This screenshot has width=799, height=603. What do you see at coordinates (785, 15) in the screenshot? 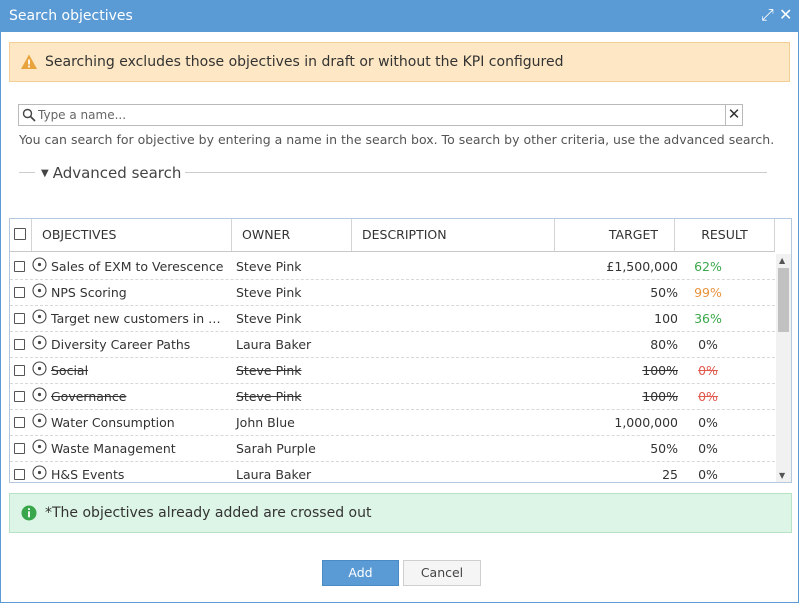
I see `close-icon: ✕` at bounding box center [785, 15].